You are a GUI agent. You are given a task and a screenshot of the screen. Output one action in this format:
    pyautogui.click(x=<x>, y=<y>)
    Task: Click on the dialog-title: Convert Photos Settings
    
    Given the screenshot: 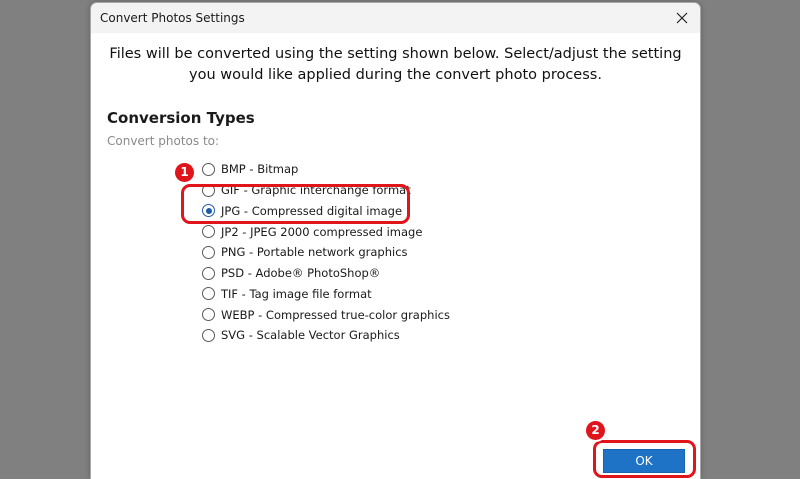 What is the action you would take?
    pyautogui.click(x=172, y=18)
    